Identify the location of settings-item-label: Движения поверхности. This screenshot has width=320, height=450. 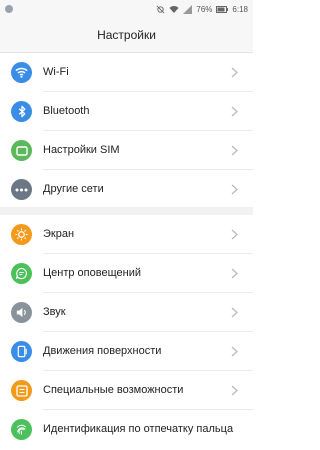
(102, 351).